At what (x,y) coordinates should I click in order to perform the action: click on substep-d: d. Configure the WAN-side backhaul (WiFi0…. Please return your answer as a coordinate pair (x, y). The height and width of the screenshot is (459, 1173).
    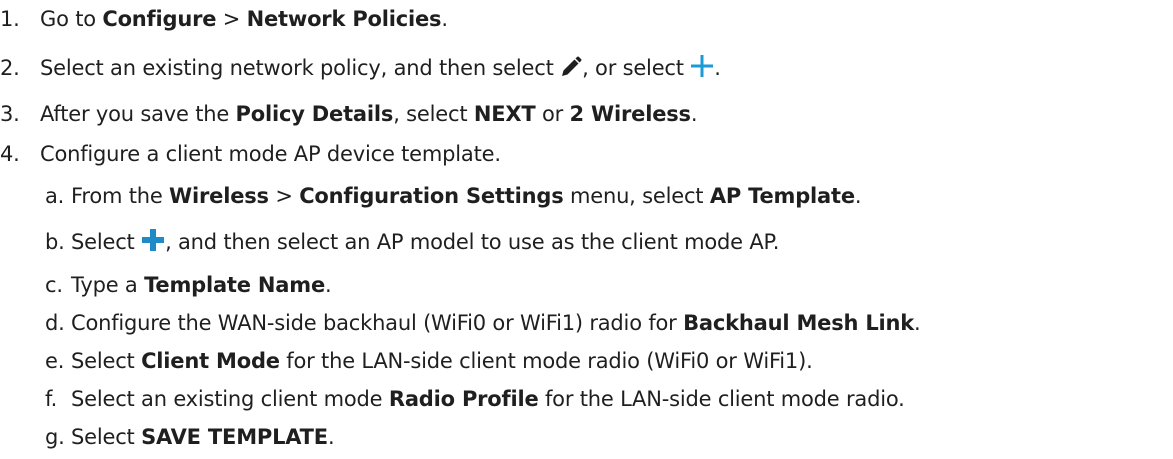
    Looking at the image, I should click on (483, 323).